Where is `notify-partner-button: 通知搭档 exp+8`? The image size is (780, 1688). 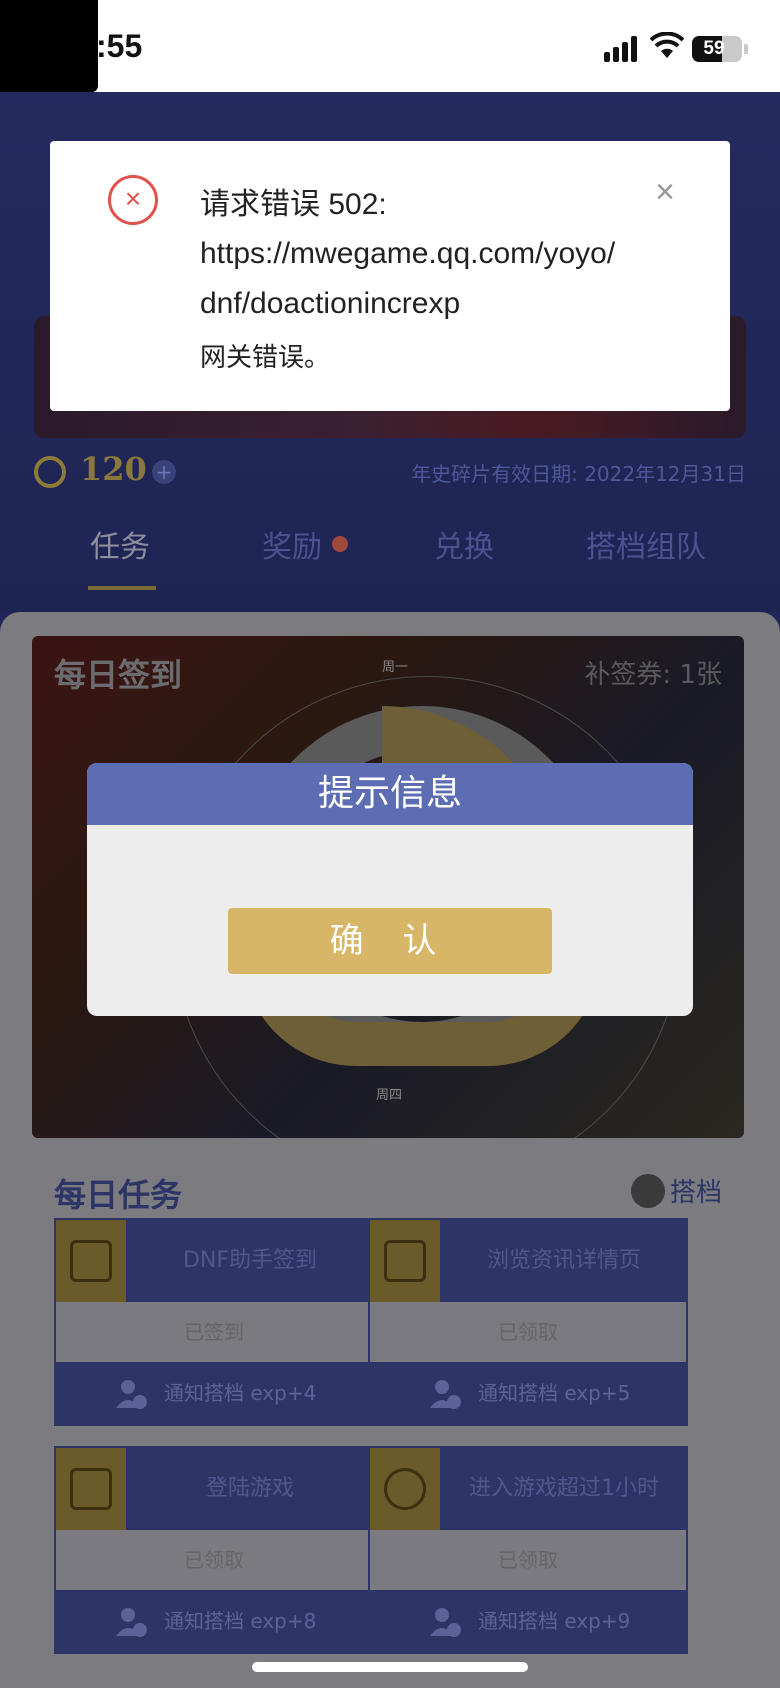
notify-partner-button: 通知搭档 exp+8 is located at coordinates (214, 1621).